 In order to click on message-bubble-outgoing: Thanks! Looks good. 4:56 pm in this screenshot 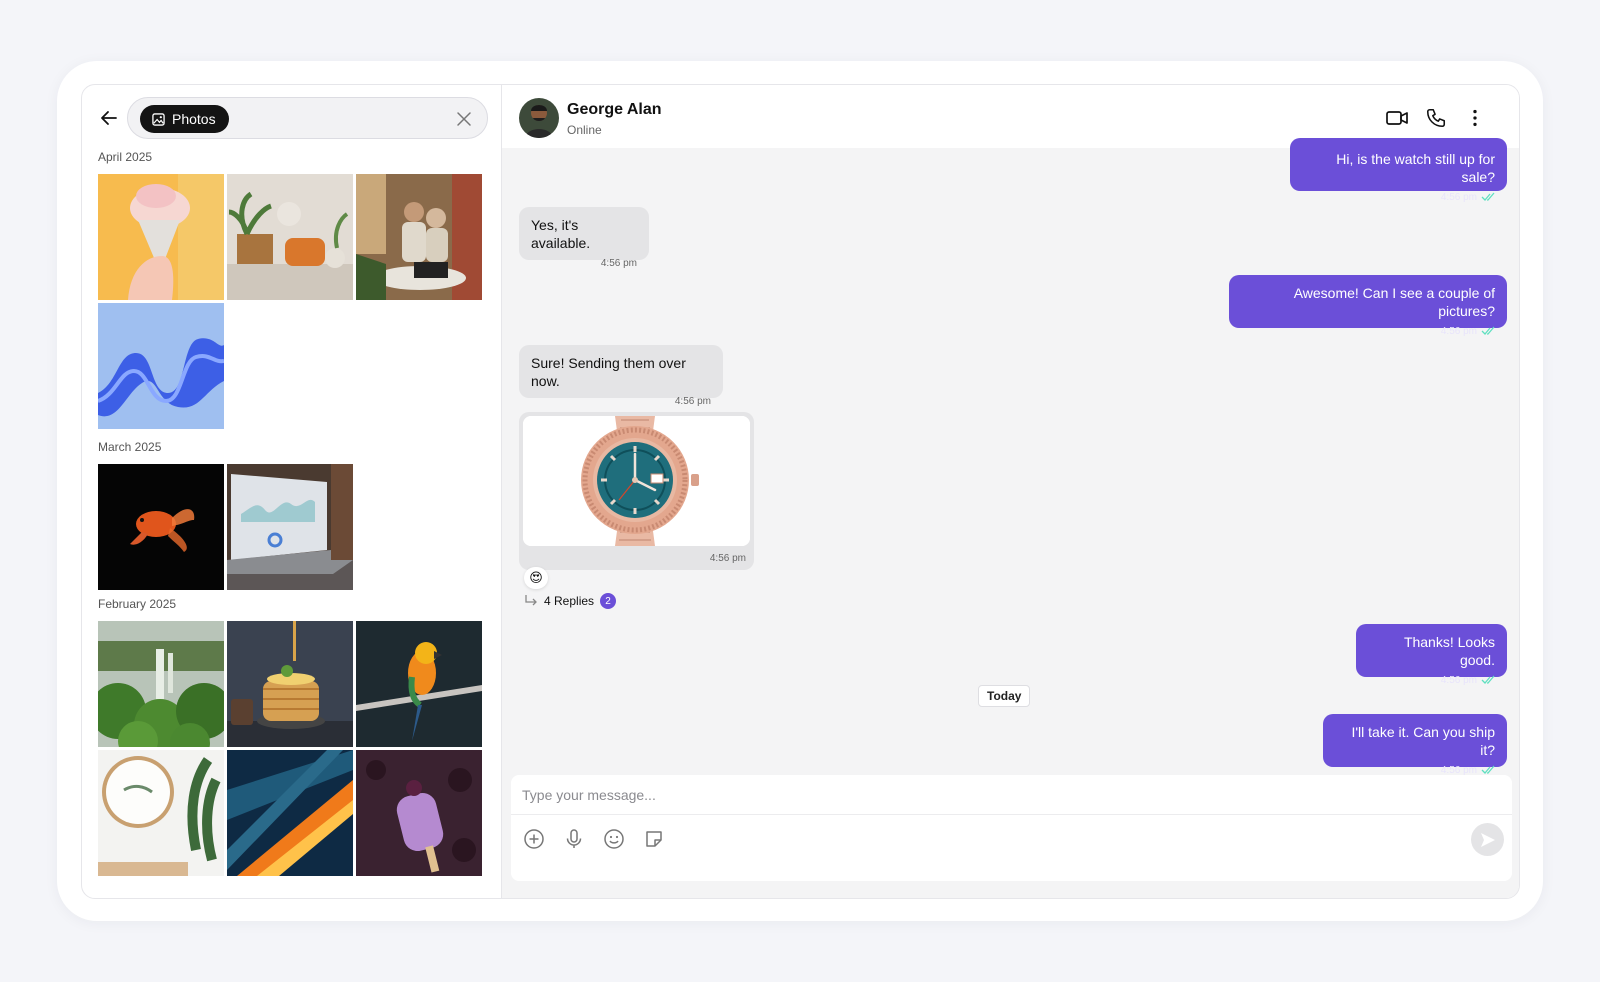, I will do `click(1431, 655)`.